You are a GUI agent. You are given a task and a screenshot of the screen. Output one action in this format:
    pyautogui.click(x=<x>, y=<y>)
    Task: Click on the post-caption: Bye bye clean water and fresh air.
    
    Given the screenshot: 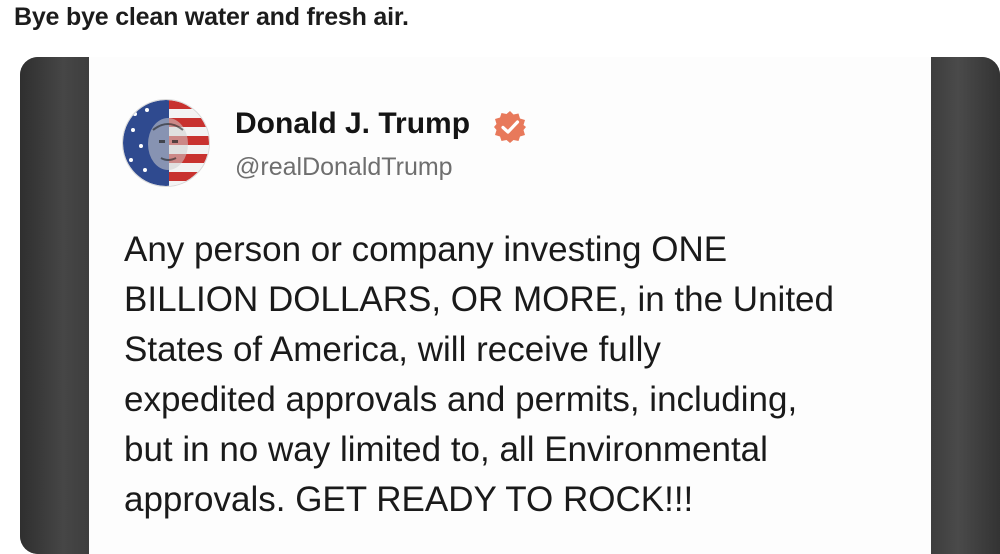 What is the action you would take?
    pyautogui.click(x=211, y=17)
    